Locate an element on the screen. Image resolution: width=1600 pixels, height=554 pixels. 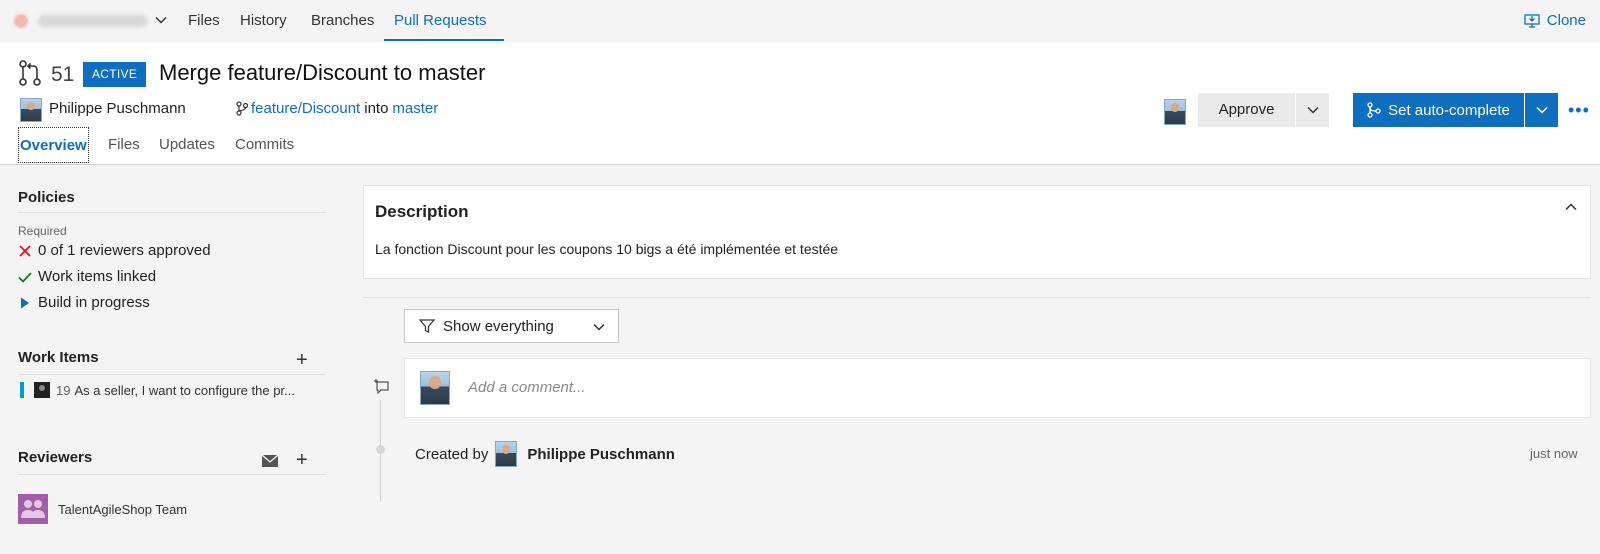
policy-item-work-items: Work items linked is located at coordinates (87, 276).